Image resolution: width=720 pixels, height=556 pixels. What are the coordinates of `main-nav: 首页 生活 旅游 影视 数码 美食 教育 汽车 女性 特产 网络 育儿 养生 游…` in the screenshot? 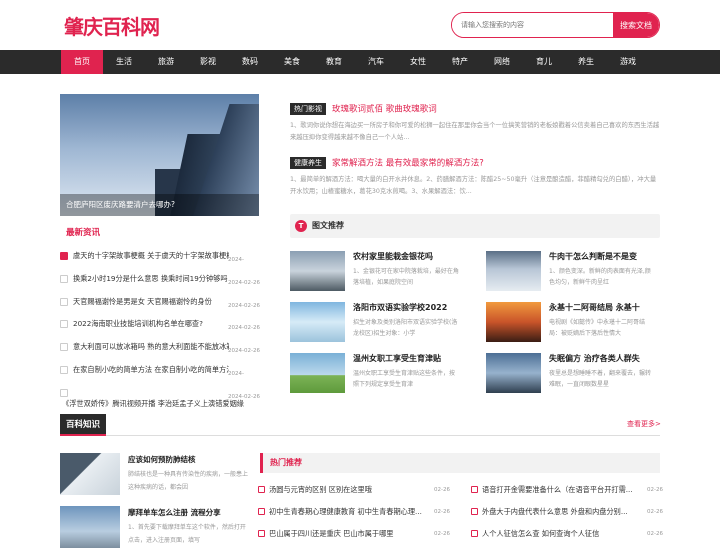 It's located at (360, 62).